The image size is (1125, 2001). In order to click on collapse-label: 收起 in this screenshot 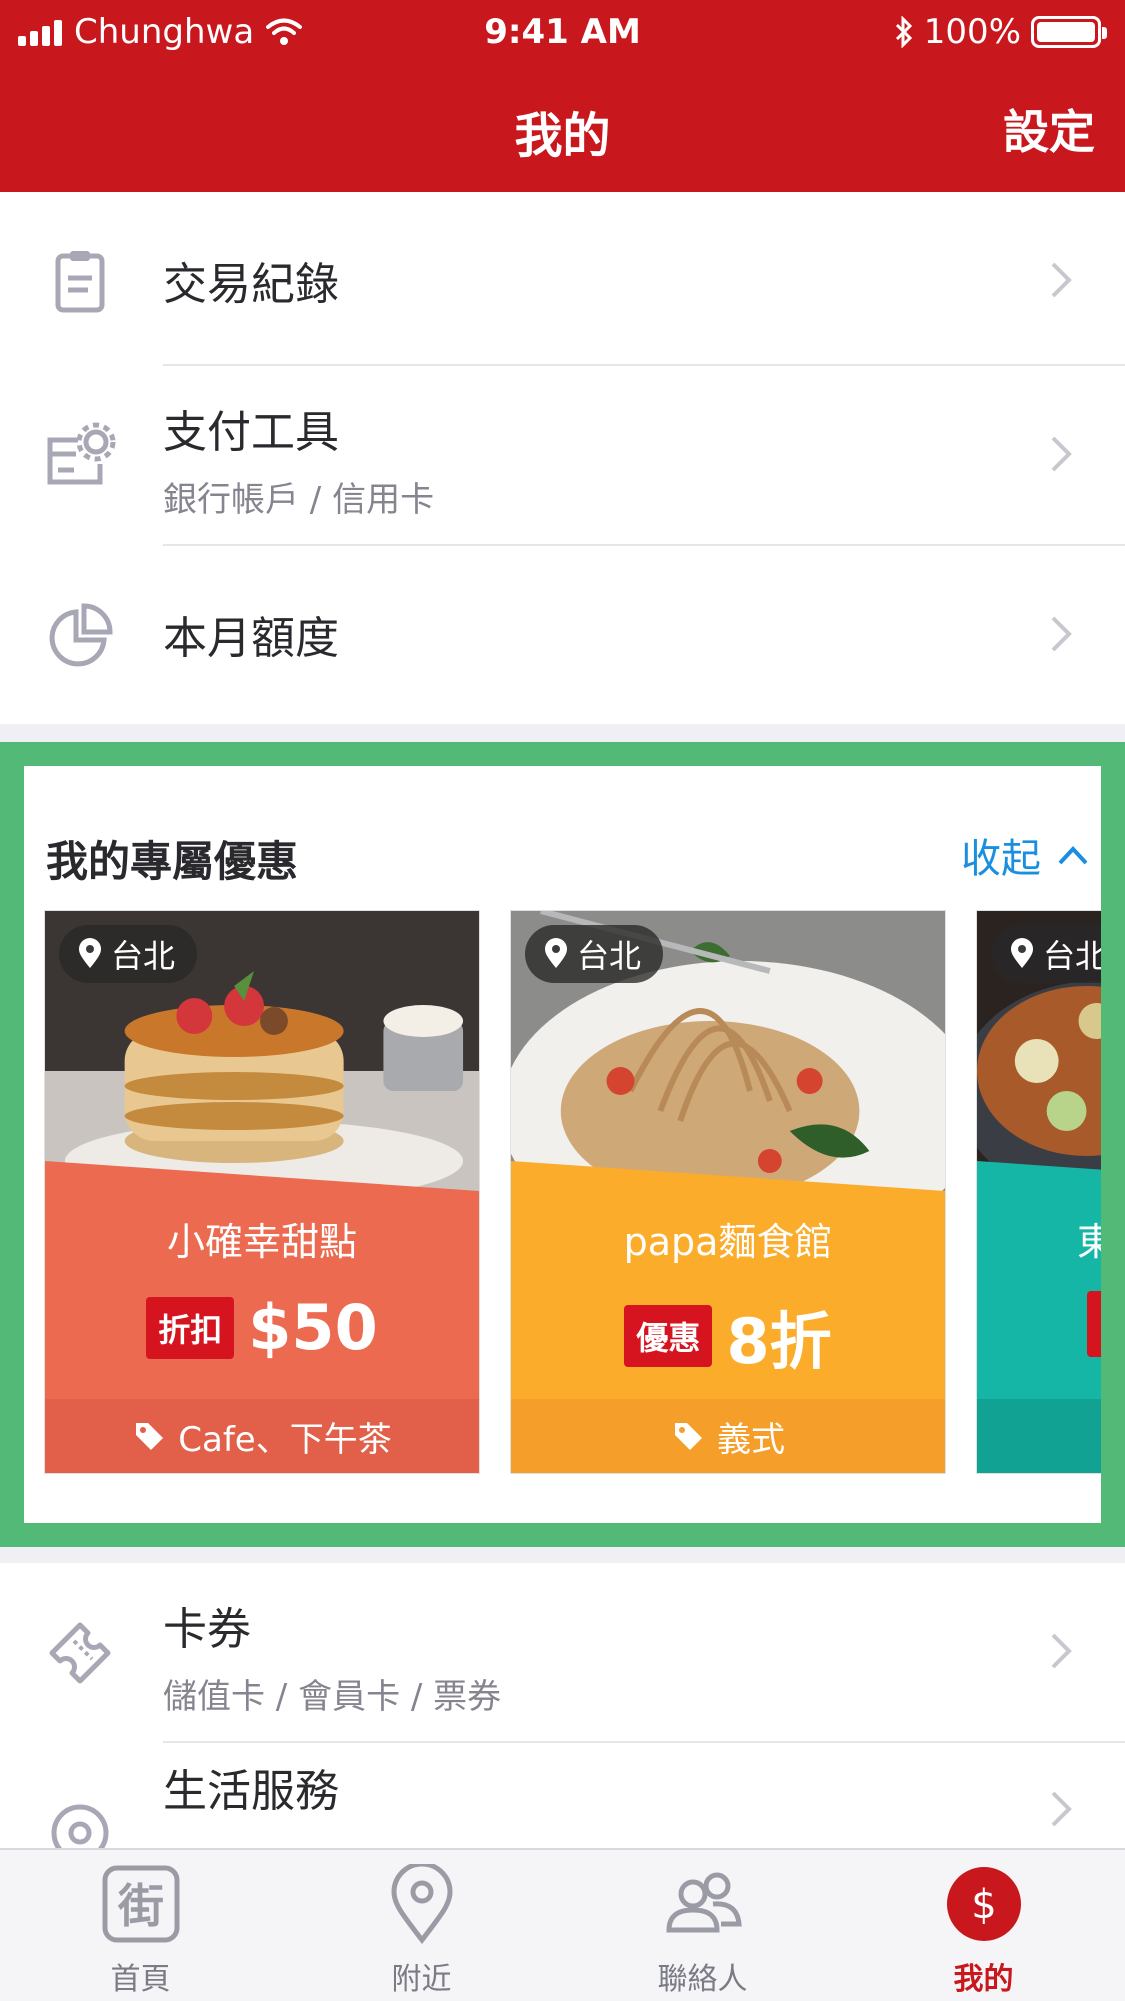, I will do `click(1001, 859)`.